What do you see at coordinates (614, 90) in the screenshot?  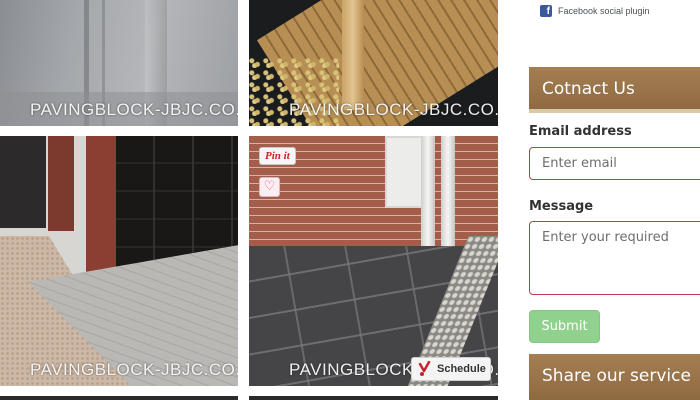 I see `contact-heading: Cotnact Us` at bounding box center [614, 90].